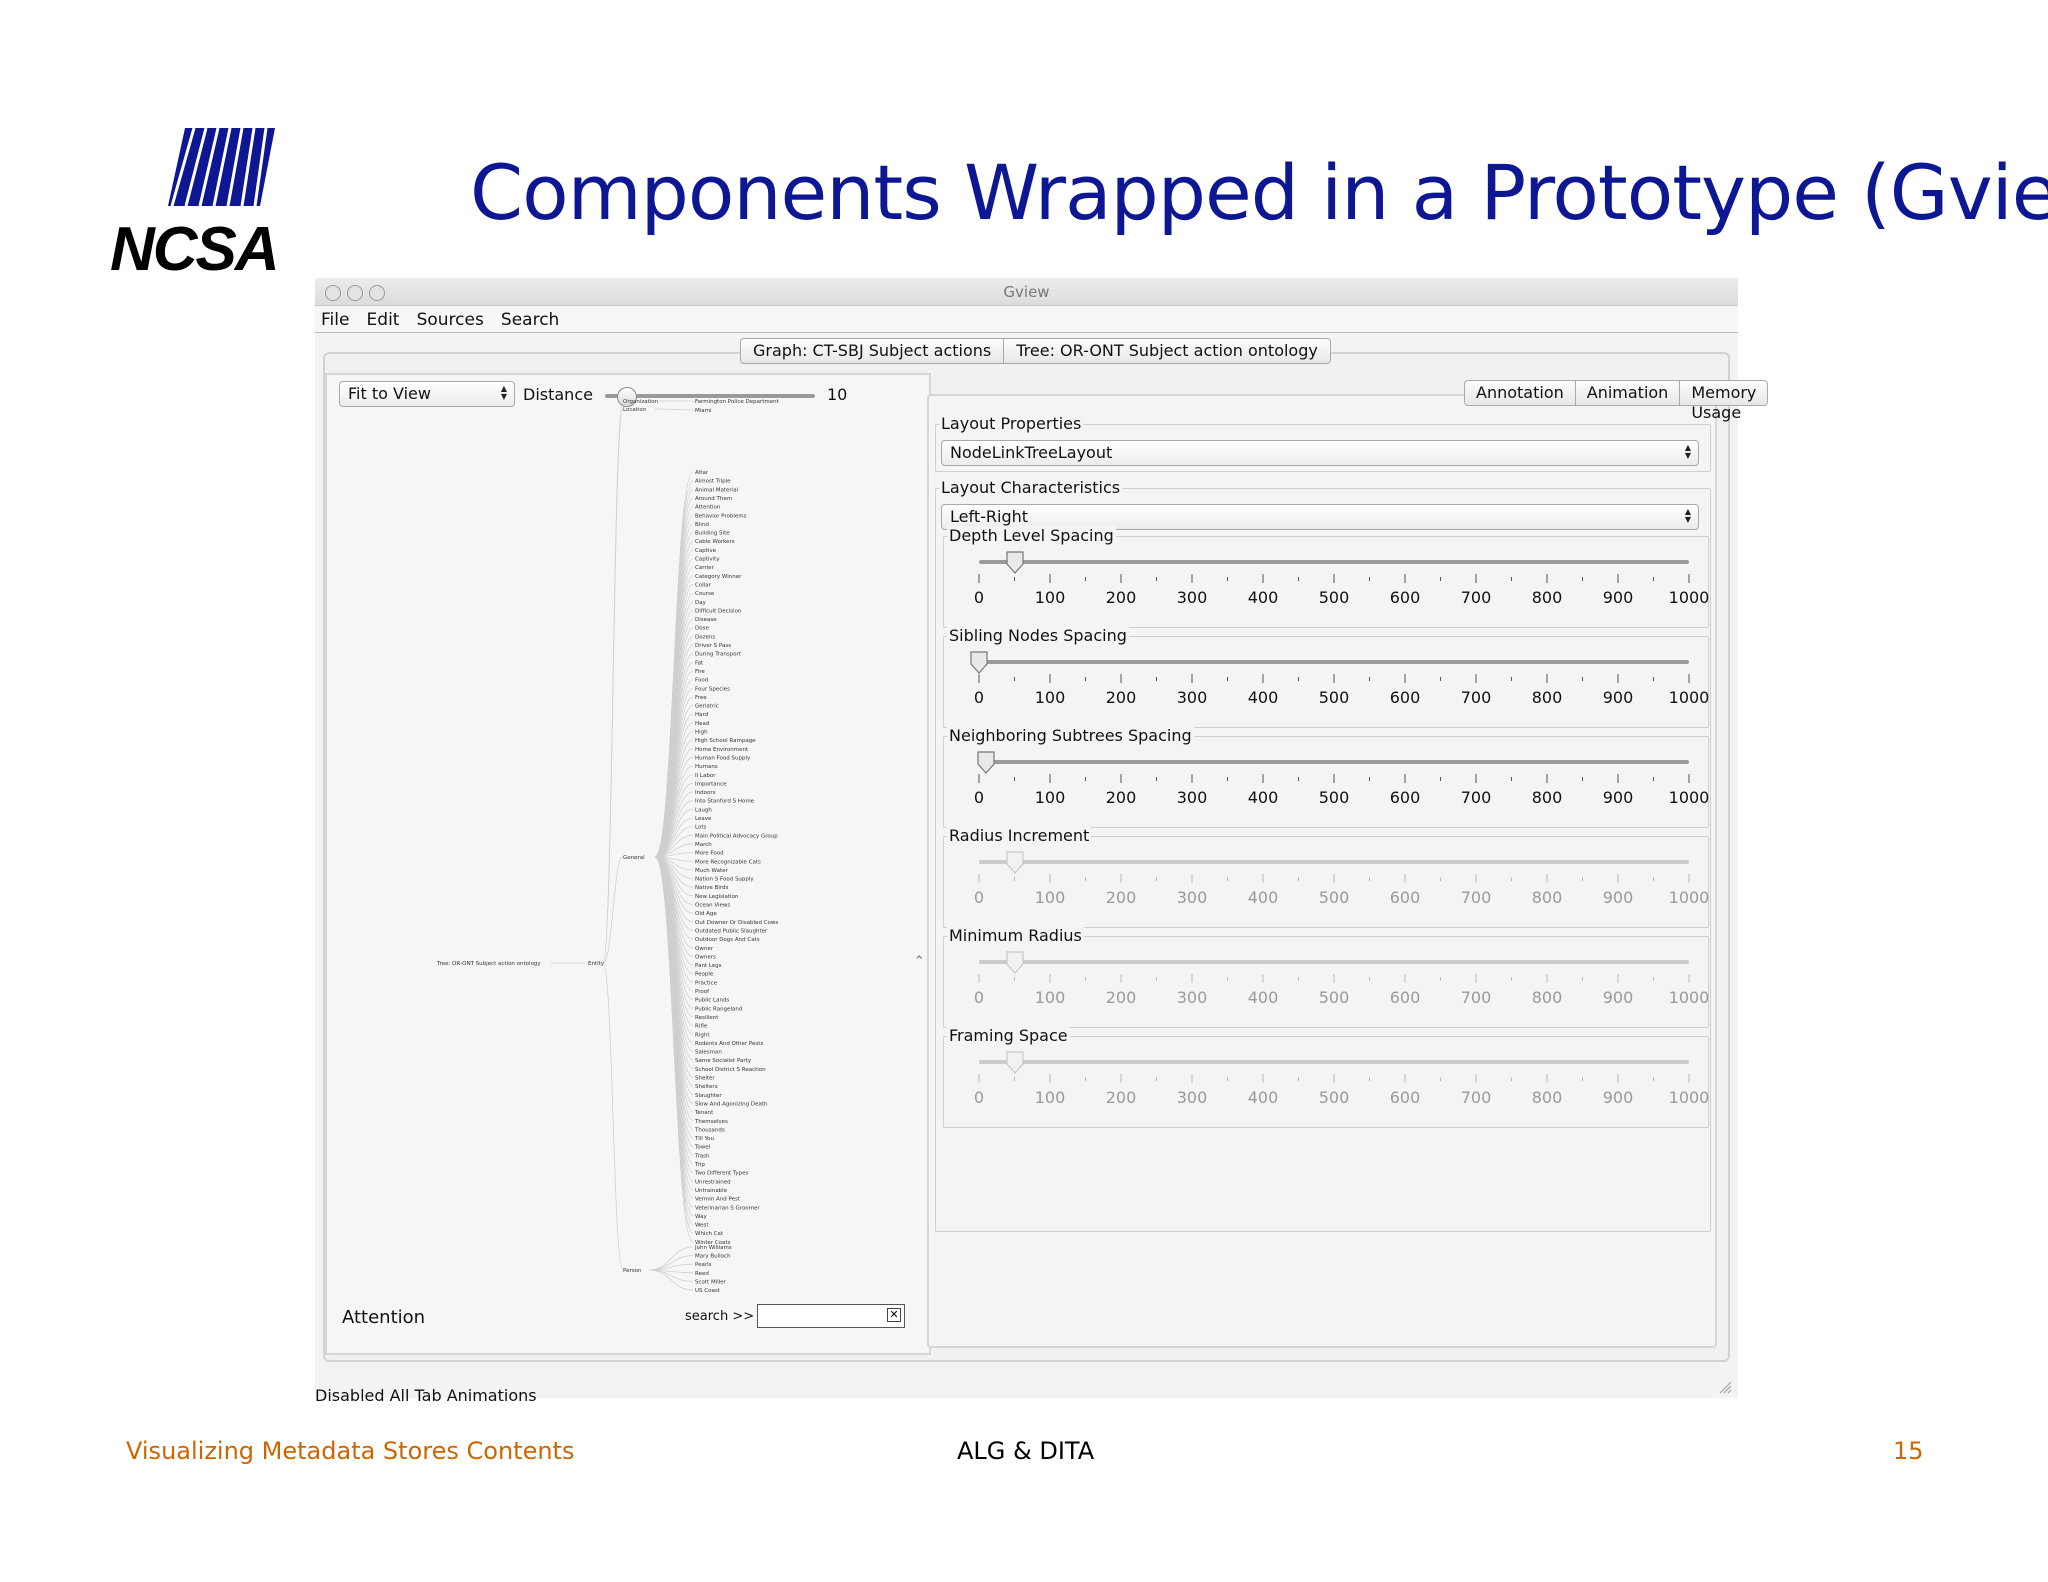 The height and width of the screenshot is (1582, 2048). Describe the element at coordinates (530, 320) in the screenshot. I see `menu-search: Search` at that location.